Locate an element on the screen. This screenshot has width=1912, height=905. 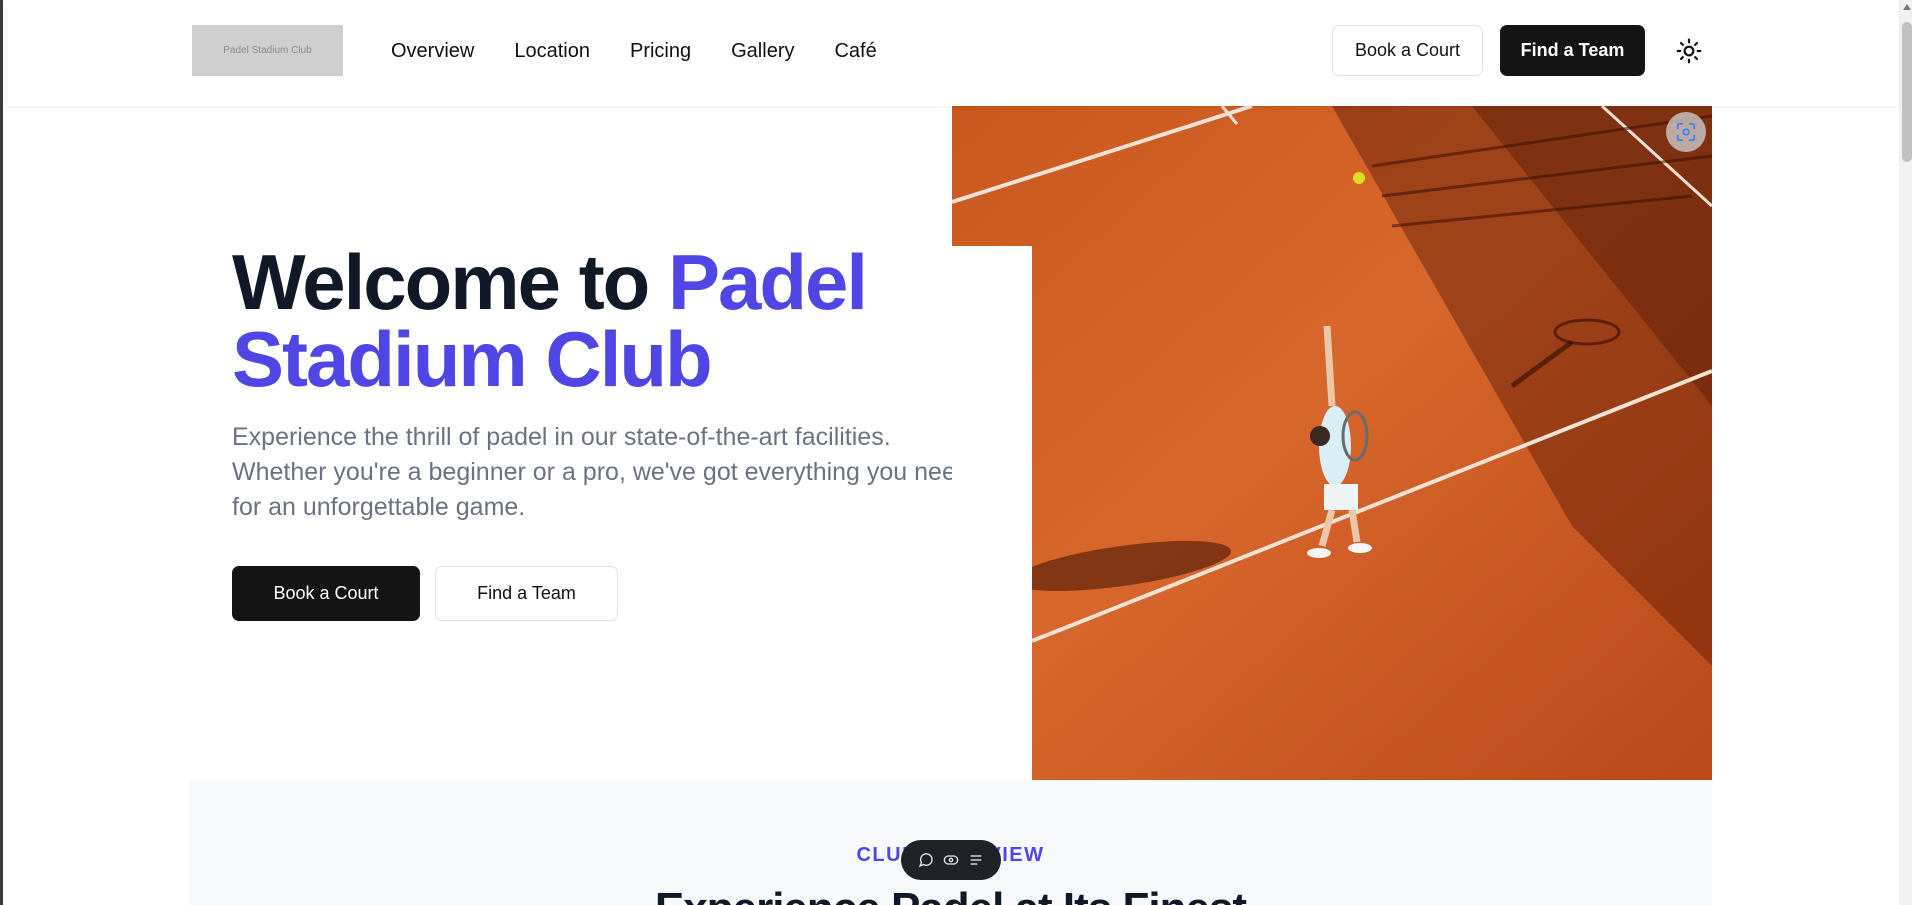
floating-toolbar is located at coordinates (951, 860).